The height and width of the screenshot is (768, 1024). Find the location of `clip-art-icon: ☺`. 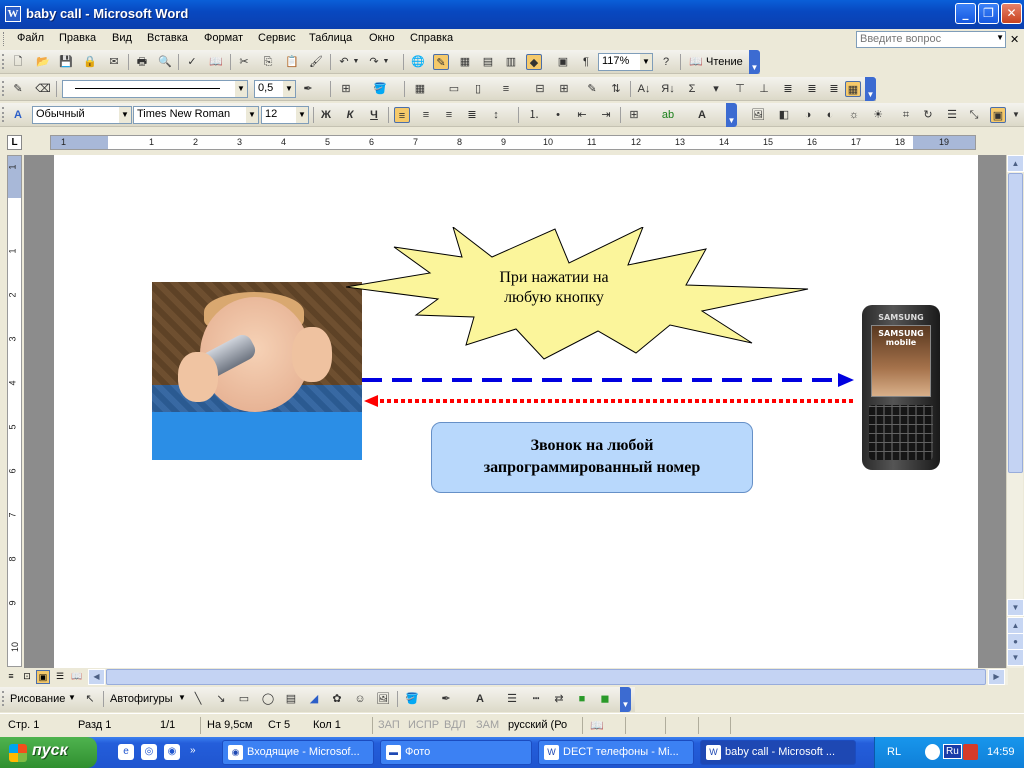

clip-art-icon: ☺ is located at coordinates (360, 699).